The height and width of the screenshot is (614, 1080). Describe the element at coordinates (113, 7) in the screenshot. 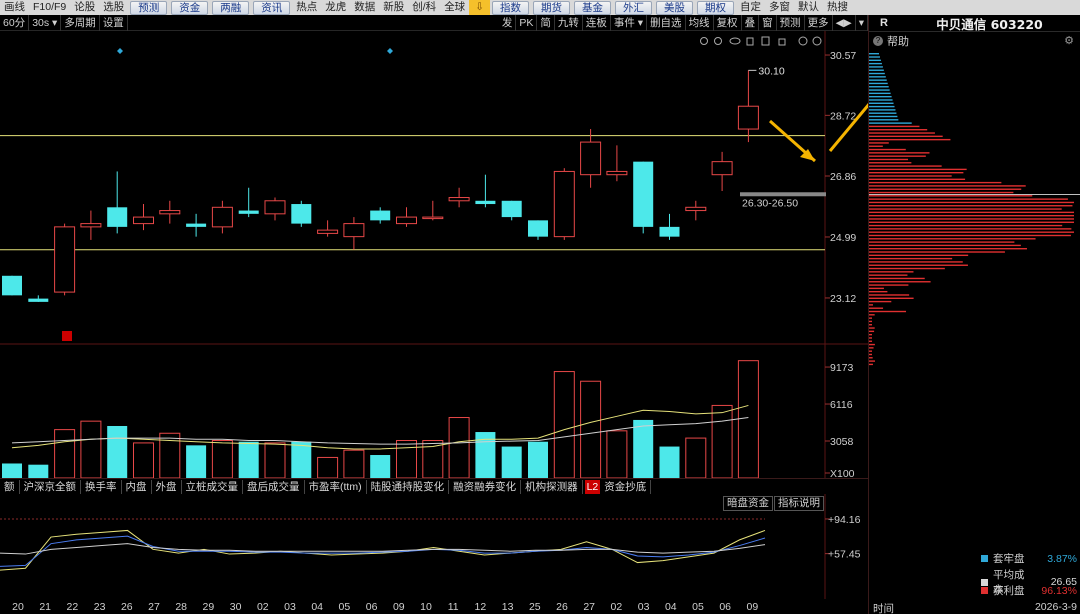

I see `menu-item-3: 选股` at that location.